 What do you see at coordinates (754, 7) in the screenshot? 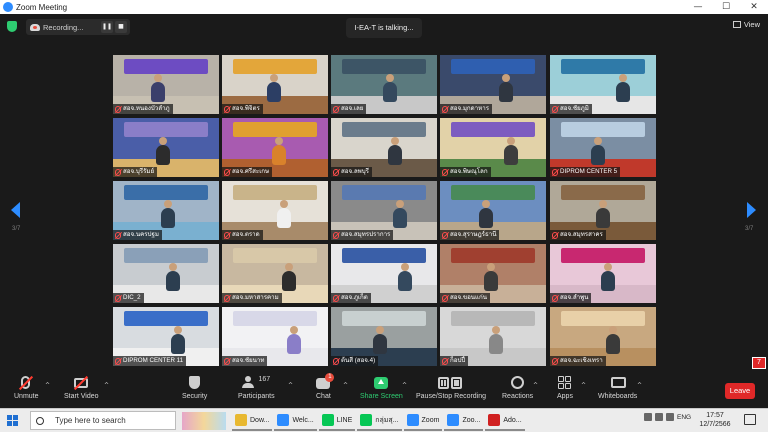
I see `close-button: ✕` at bounding box center [754, 7].